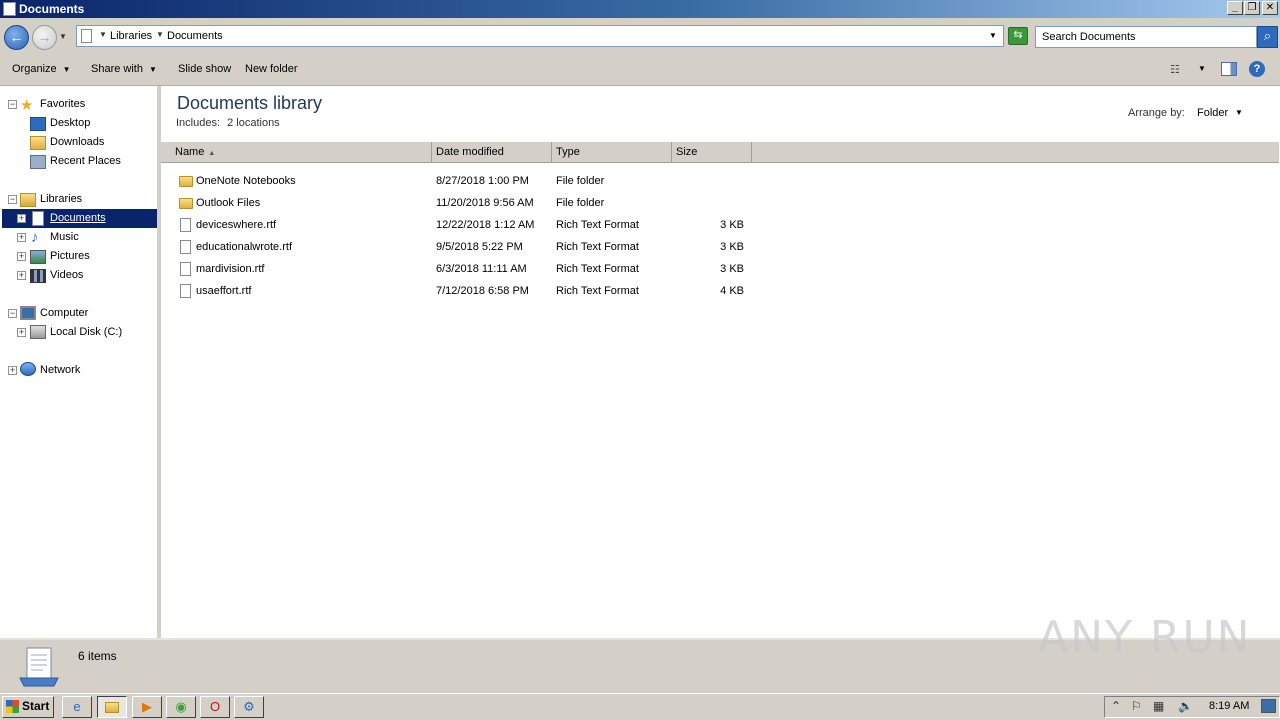  What do you see at coordinates (230, 269) in the screenshot?
I see `file-name: mardivision.rtf` at bounding box center [230, 269].